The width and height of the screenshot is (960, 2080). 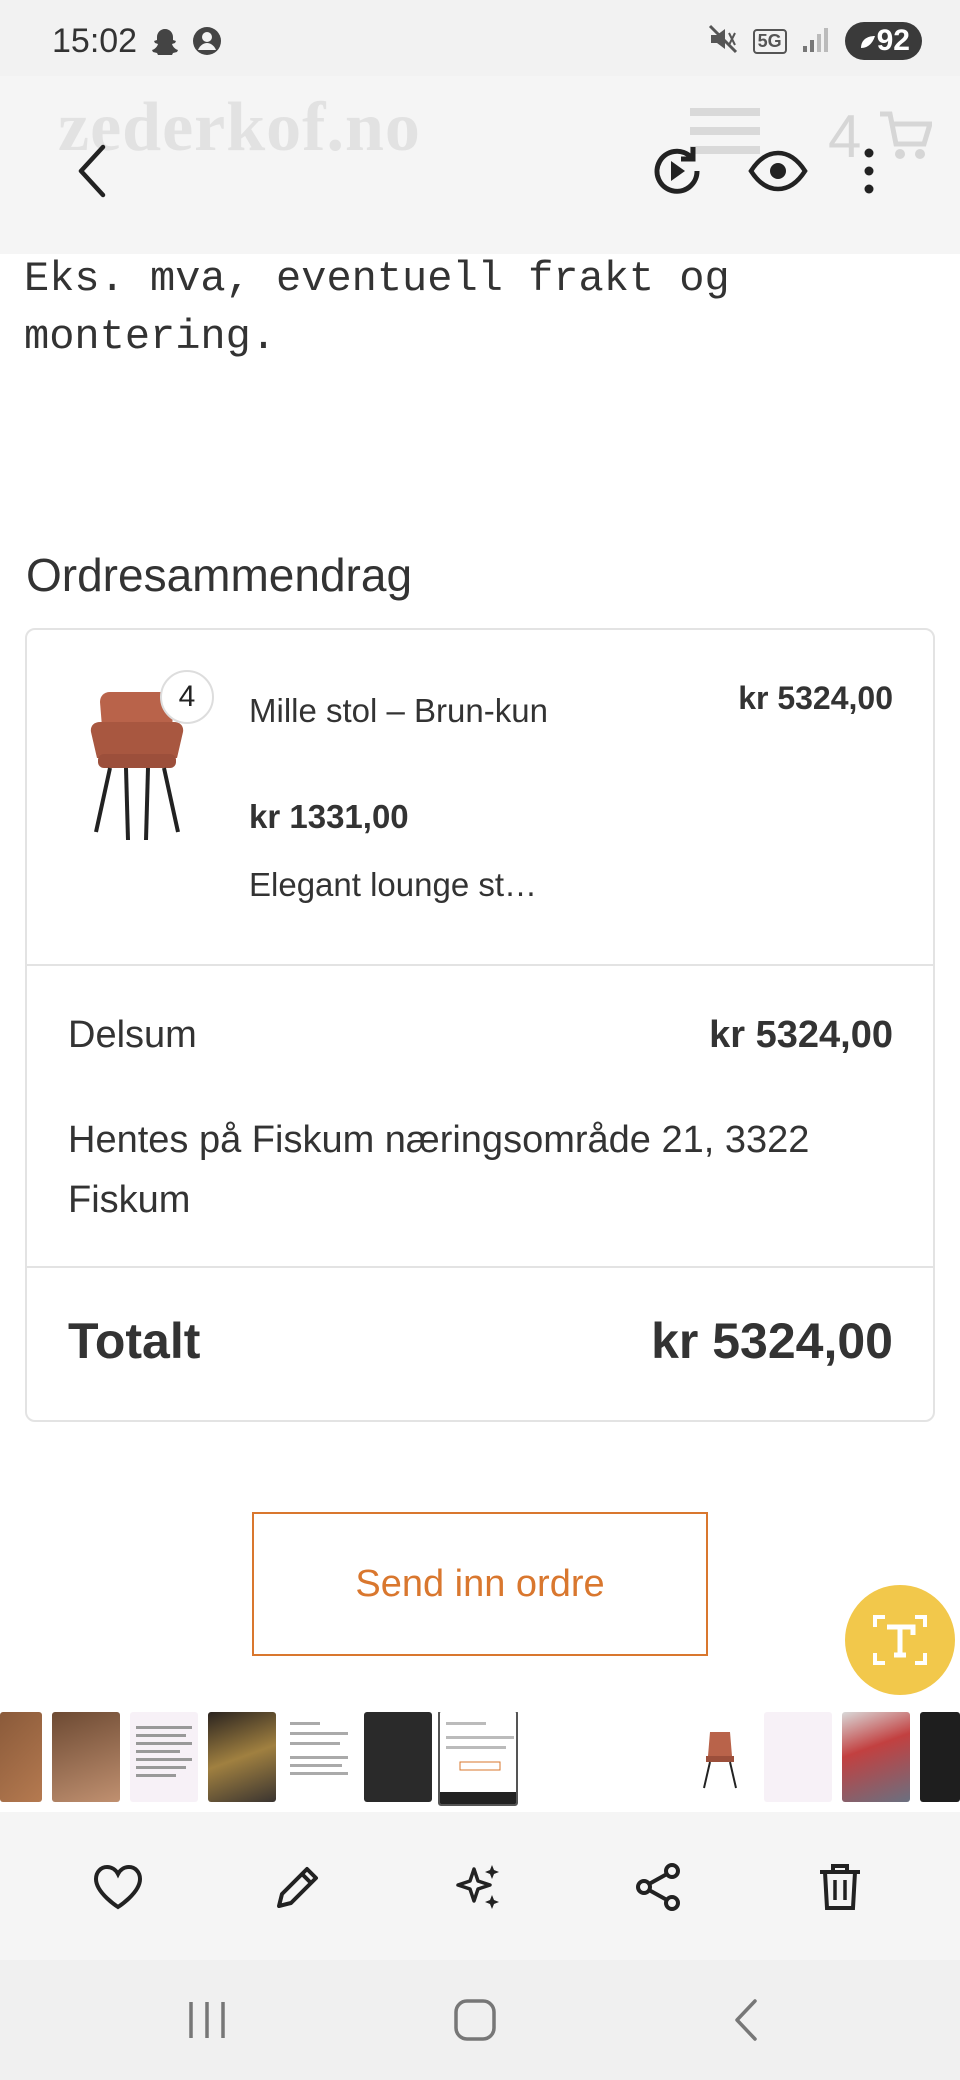 I want to click on pencil-icon, so click(x=297, y=1887).